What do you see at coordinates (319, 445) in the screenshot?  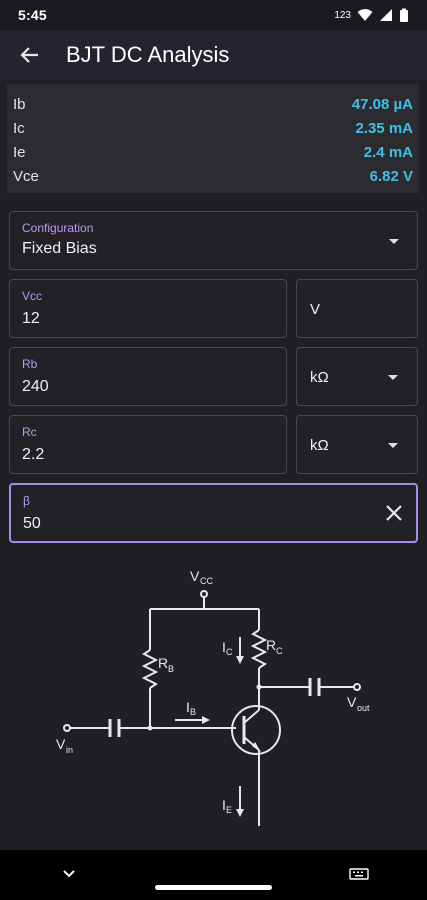 I see `rc-unit: kΩ` at bounding box center [319, 445].